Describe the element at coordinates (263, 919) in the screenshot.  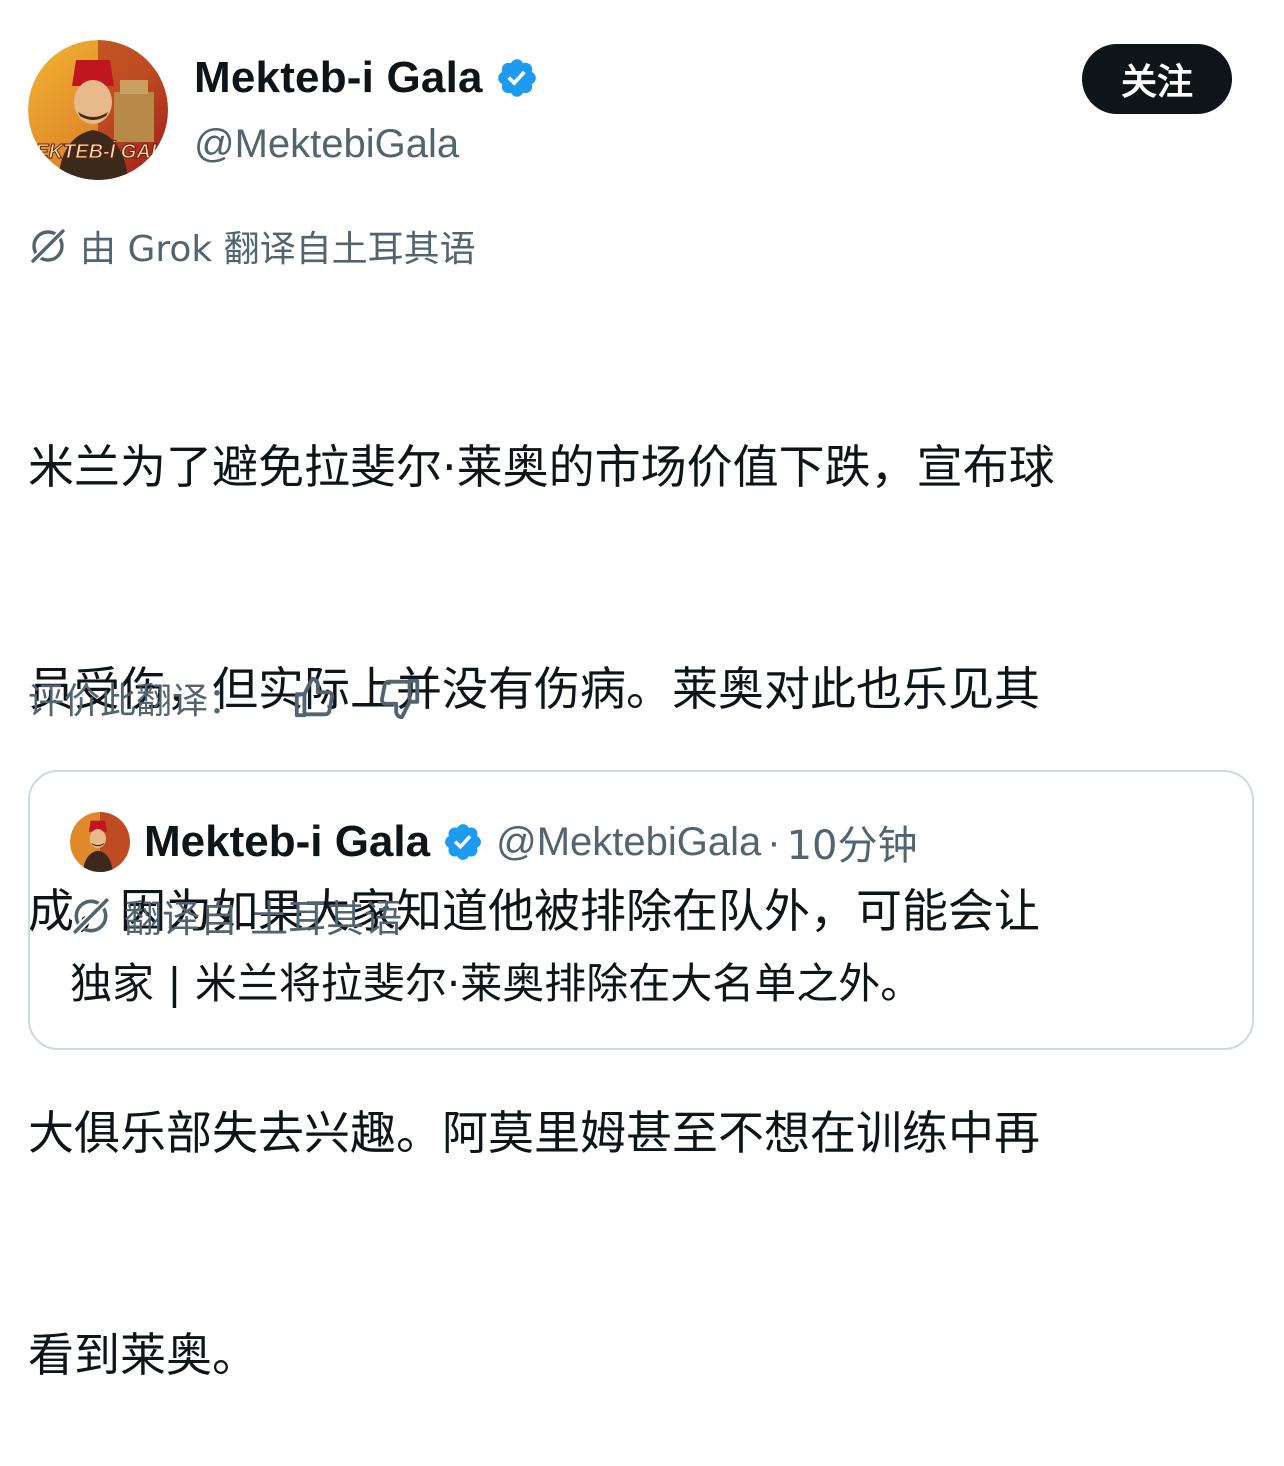
I see `quoted-translation-note-text: 翻译自 土耳其语` at that location.